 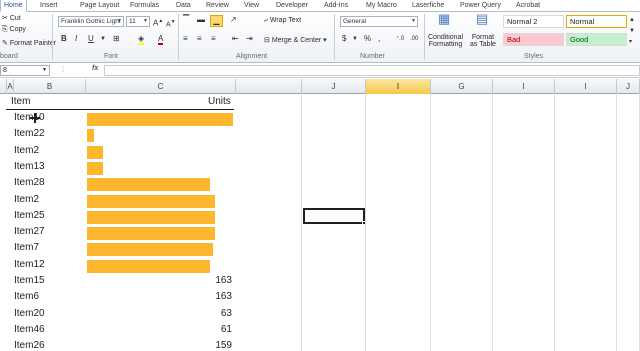 What do you see at coordinates (76, 39) in the screenshot?
I see `italic-button: I` at bounding box center [76, 39].